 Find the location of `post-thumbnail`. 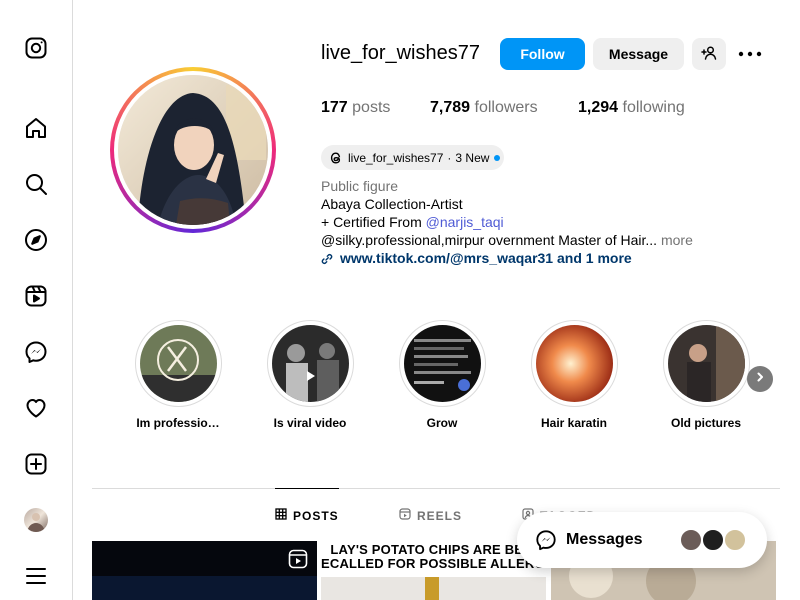

post-thumbnail is located at coordinates (204, 570).